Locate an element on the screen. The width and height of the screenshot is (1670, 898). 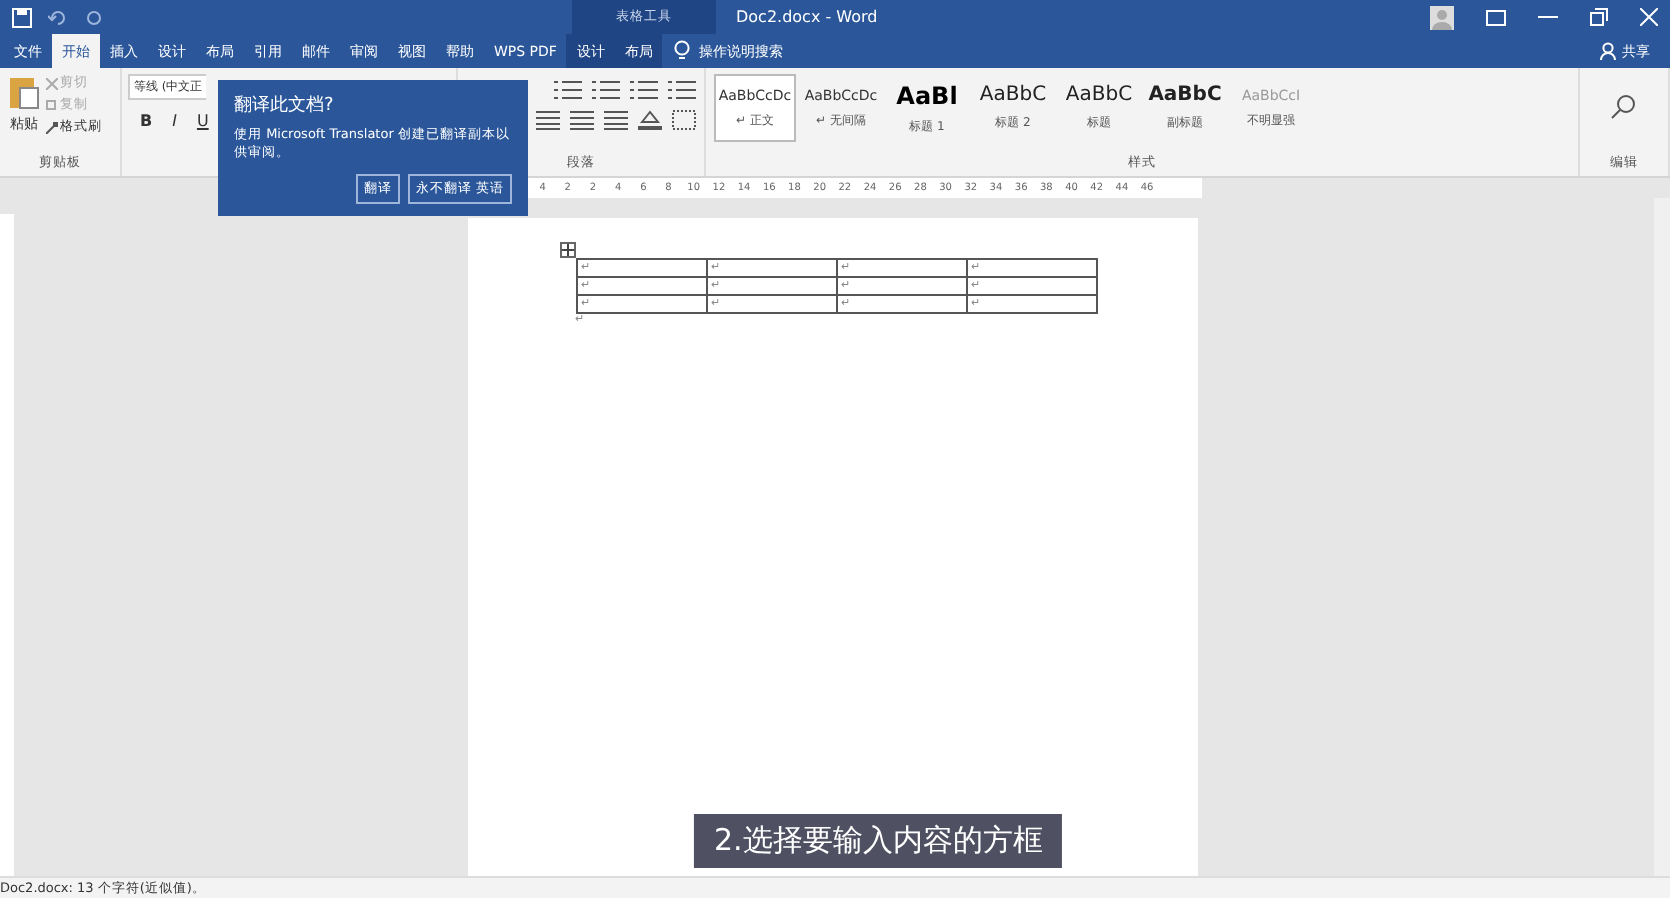
avatar-icon is located at coordinates (1442, 17).